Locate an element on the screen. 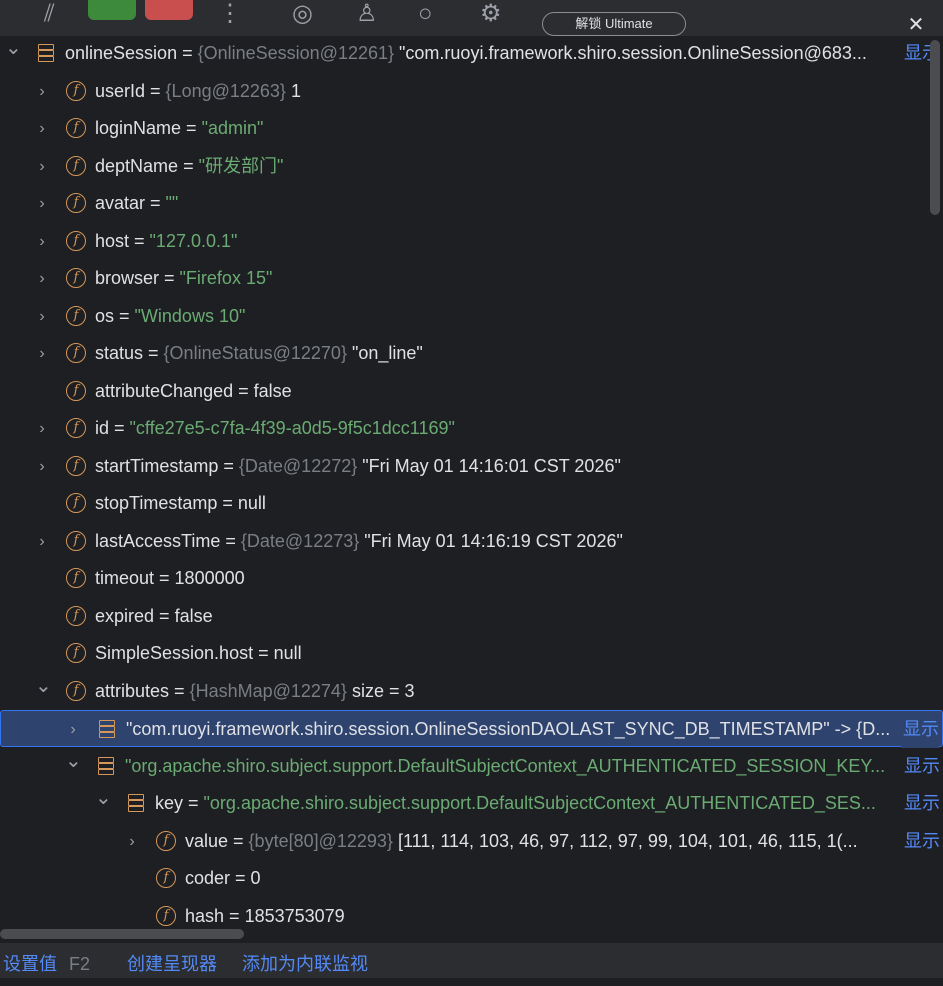 Image resolution: width=943 pixels, height=986 pixels. tree-row: f attributeChanged = false is located at coordinates (471, 391).